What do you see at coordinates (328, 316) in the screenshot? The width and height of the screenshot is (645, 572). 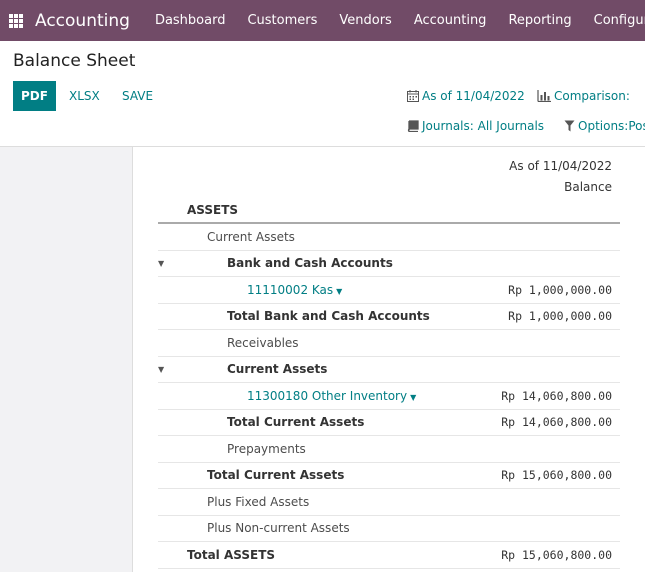 I see `row-label: Total Bank and Cash Accounts` at bounding box center [328, 316].